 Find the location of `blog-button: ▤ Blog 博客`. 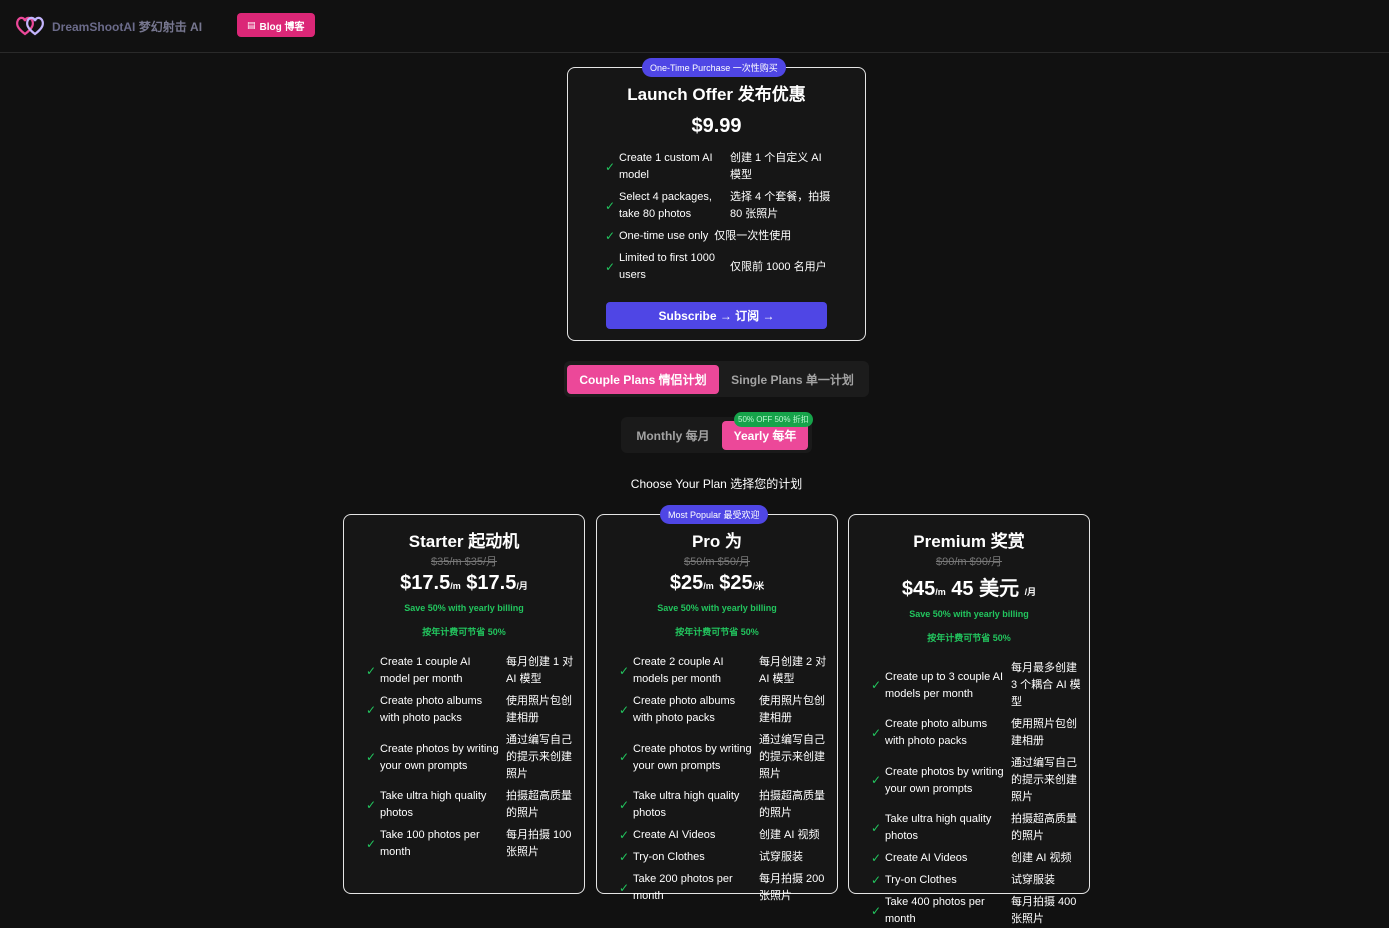

blog-button: ▤ Blog 博客 is located at coordinates (276, 25).